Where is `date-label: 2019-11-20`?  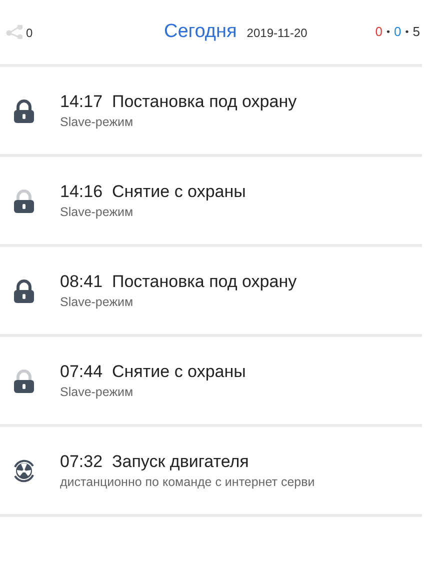 date-label: 2019-11-20 is located at coordinates (277, 33).